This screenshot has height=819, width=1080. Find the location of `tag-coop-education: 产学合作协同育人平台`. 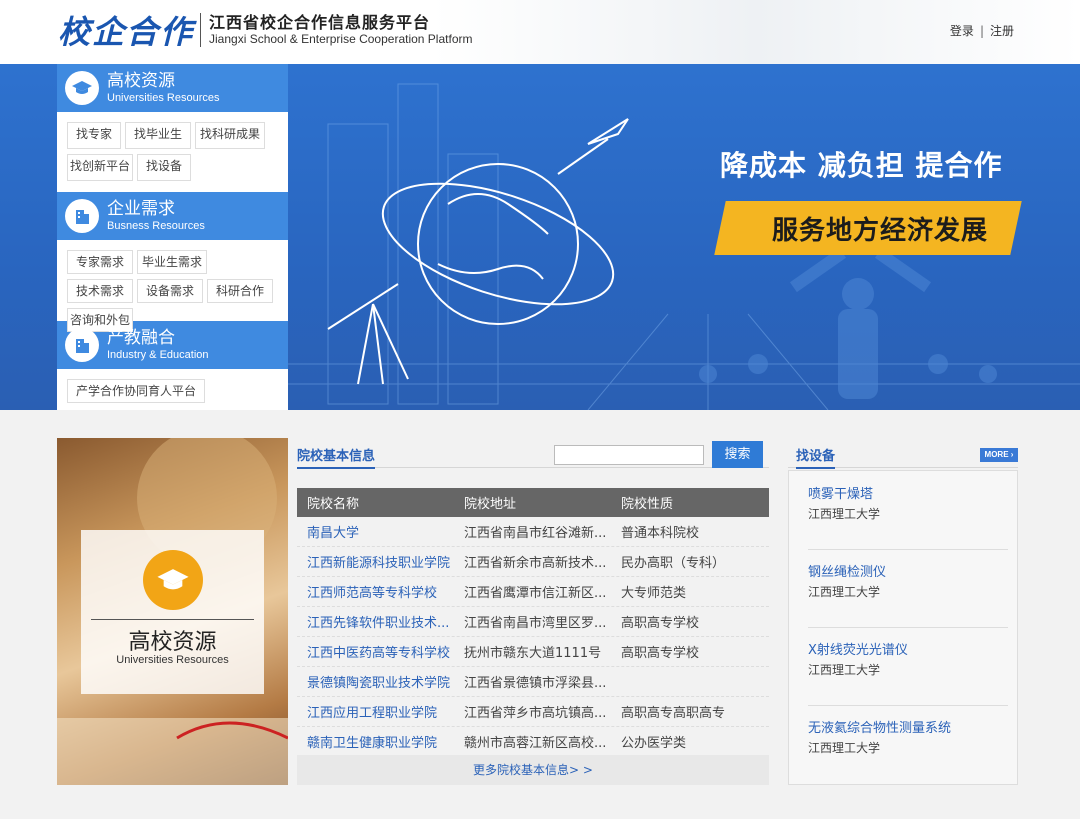

tag-coop-education: 产学合作协同育人平台 is located at coordinates (136, 391).